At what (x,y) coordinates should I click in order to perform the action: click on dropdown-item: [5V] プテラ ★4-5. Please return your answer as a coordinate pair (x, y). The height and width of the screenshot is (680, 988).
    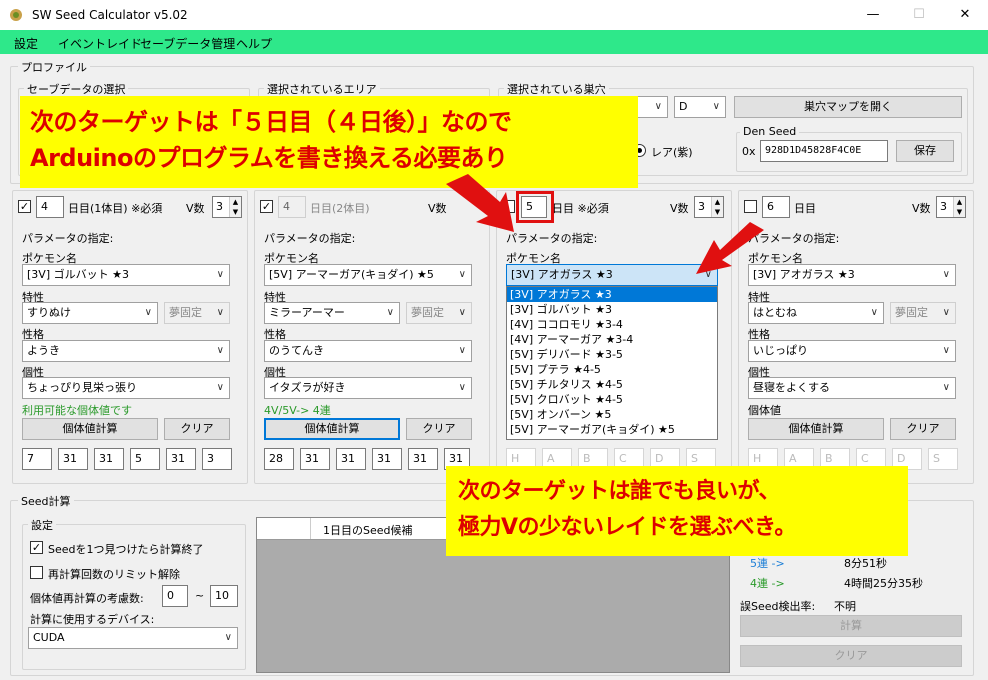
    Looking at the image, I should click on (612, 369).